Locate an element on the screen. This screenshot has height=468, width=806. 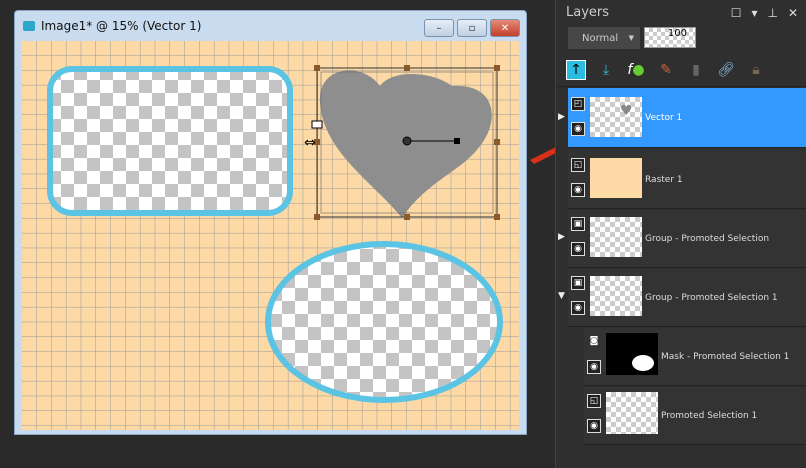
window-title: Image1* @ 15% (Vector 1) is located at coordinates (121, 26).